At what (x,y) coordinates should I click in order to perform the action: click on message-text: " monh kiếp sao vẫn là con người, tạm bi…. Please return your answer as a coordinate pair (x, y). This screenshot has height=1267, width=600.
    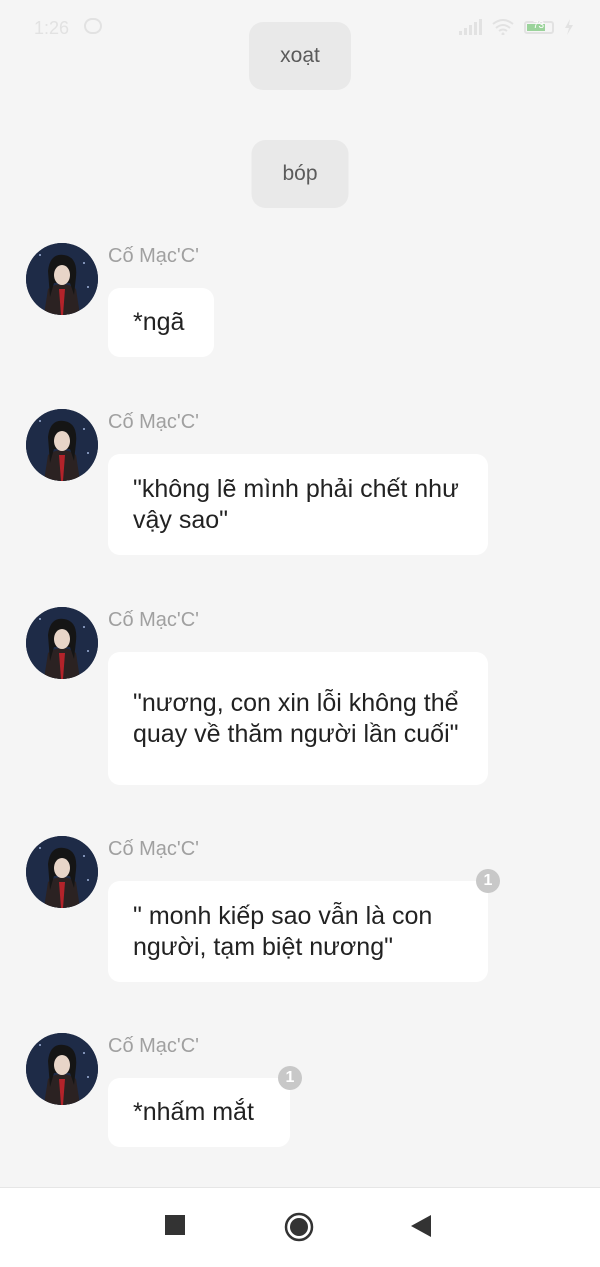
    Looking at the image, I should click on (283, 931).